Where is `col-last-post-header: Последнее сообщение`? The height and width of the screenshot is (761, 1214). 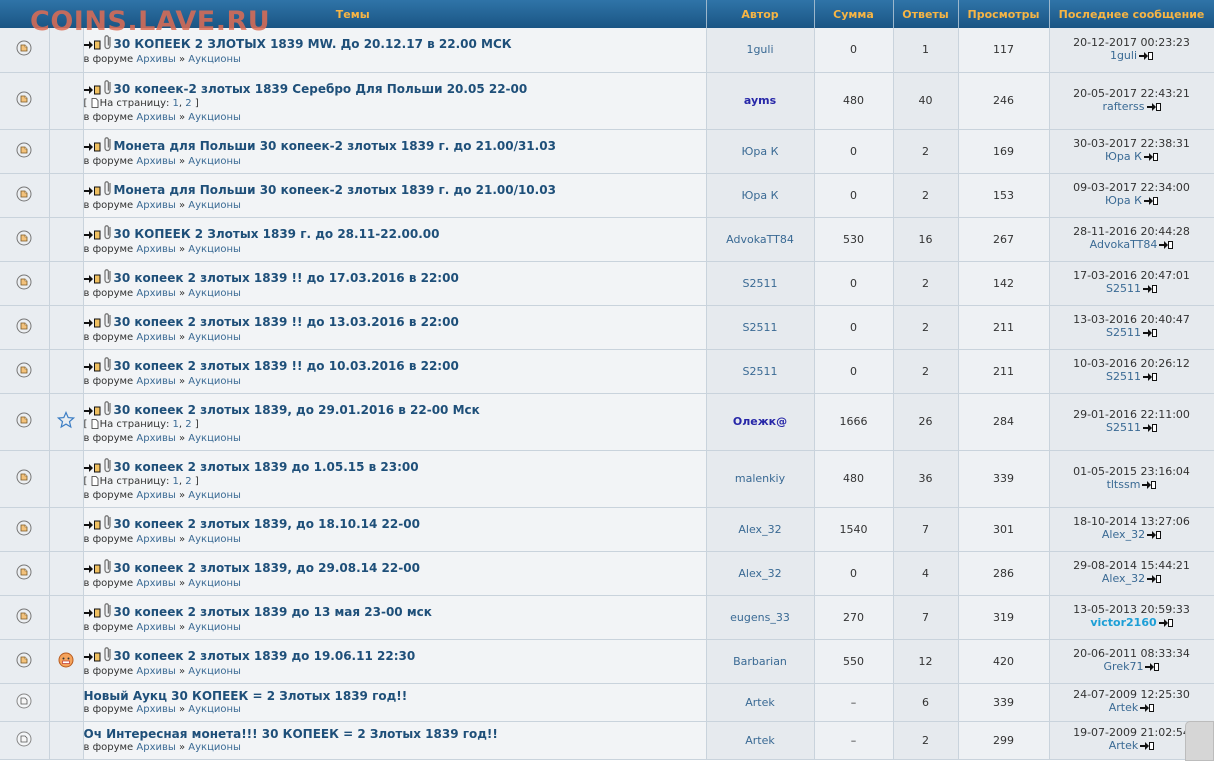
col-last-post-header: Последнее сообщение is located at coordinates (1131, 14).